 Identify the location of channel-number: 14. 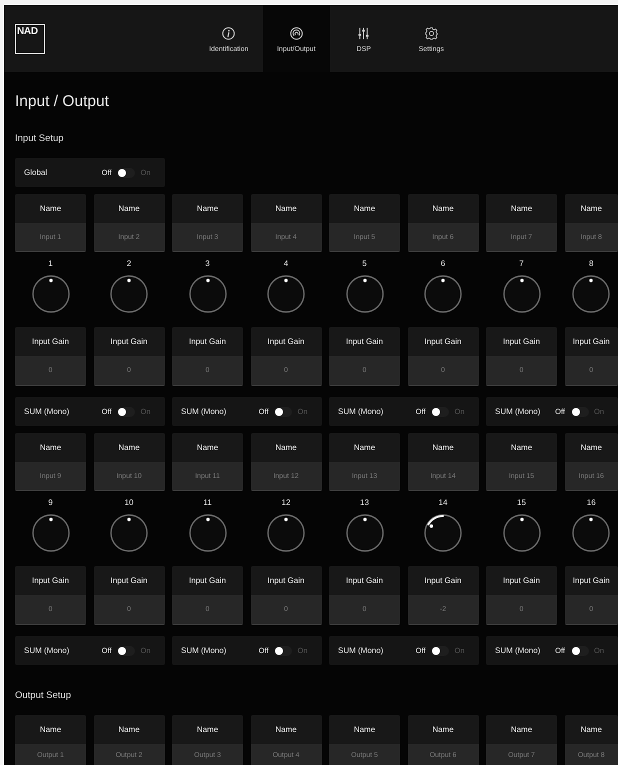
(443, 503).